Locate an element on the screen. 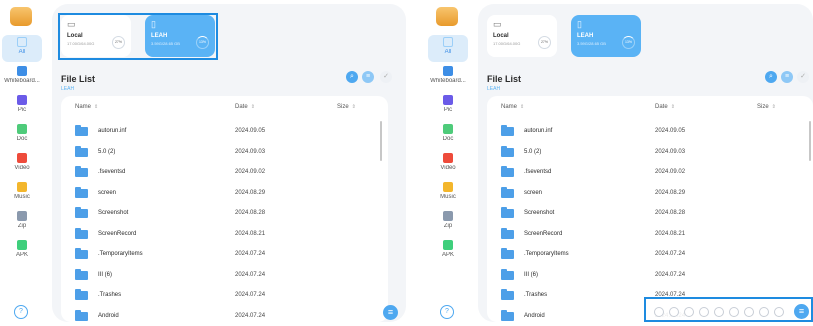 This screenshot has height=326, width=813. storage-highlight-box is located at coordinates (138, 36).